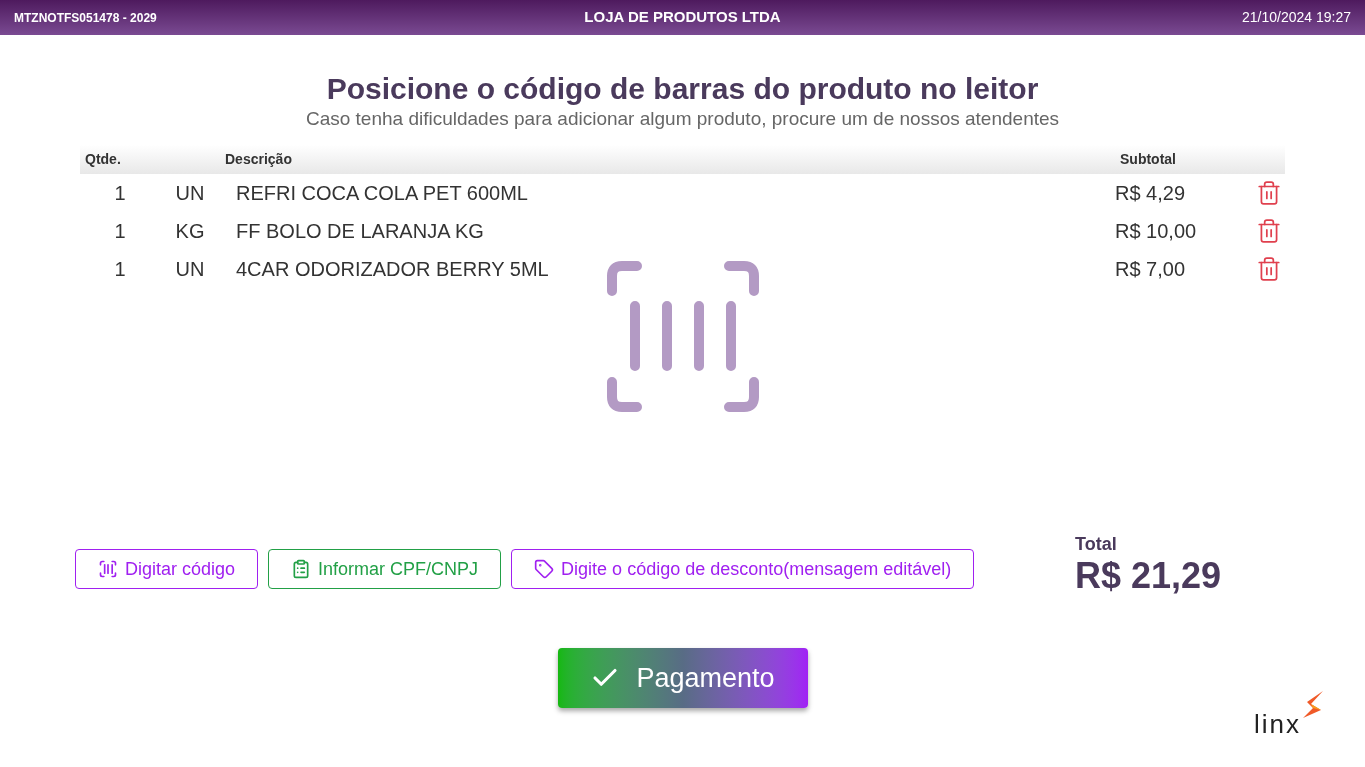 This screenshot has width=1365, height=767. Describe the element at coordinates (682, 89) in the screenshot. I see `page-title: Posicione o código de barras do produto no leitor` at that location.